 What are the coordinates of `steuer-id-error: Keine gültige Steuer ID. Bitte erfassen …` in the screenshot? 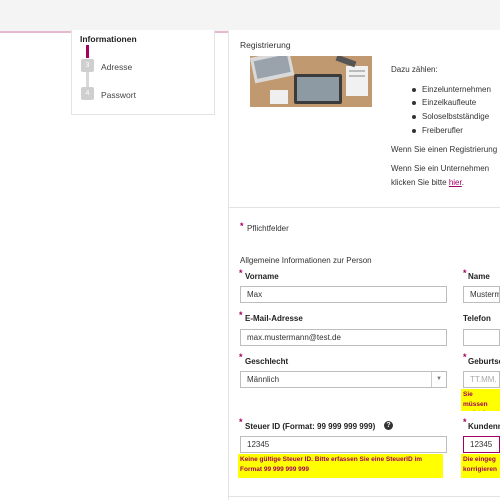 It's located at (340, 466).